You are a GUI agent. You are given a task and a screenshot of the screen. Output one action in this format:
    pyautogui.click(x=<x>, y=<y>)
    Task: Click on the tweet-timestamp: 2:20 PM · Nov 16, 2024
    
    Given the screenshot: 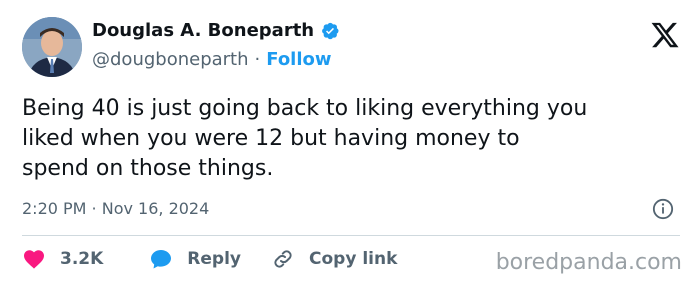 What is the action you would take?
    pyautogui.click(x=115, y=208)
    